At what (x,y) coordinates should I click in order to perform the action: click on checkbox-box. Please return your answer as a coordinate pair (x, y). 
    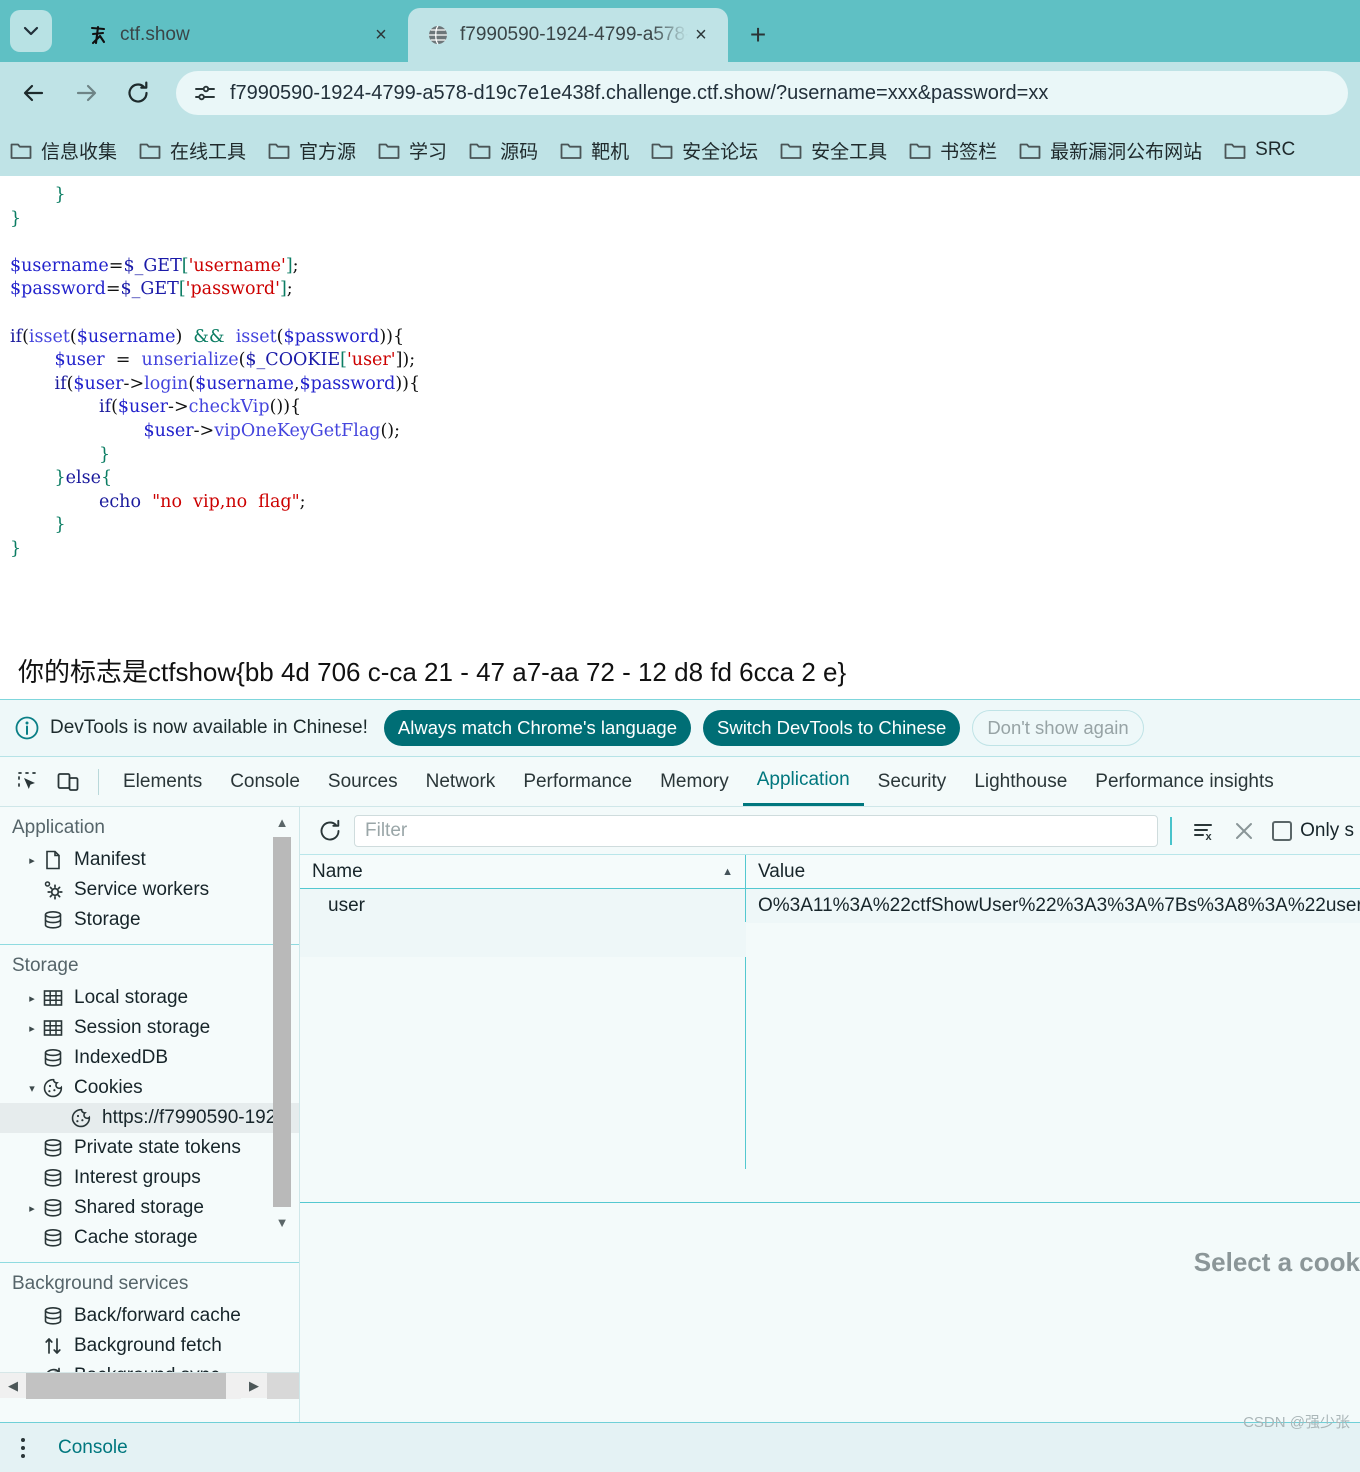
    Looking at the image, I should click on (1282, 831).